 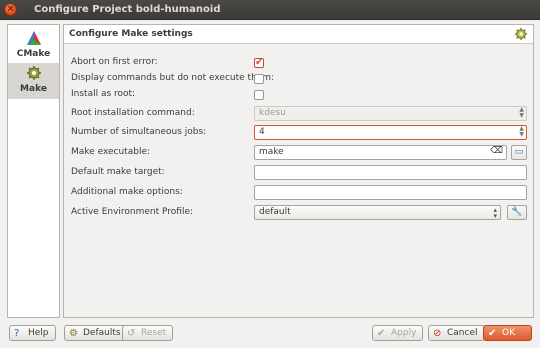 I want to click on make-executable-value: make, so click(x=271, y=152).